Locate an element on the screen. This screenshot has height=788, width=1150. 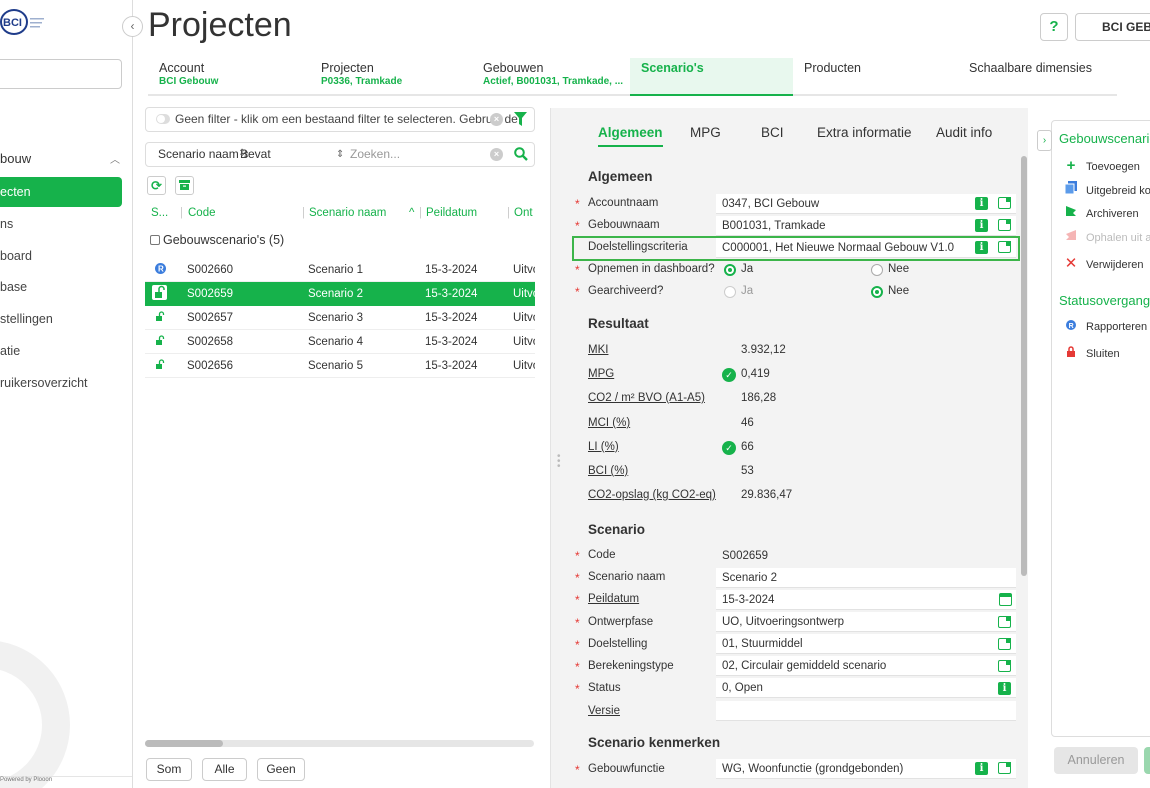
archive-view-button is located at coordinates (184, 185).